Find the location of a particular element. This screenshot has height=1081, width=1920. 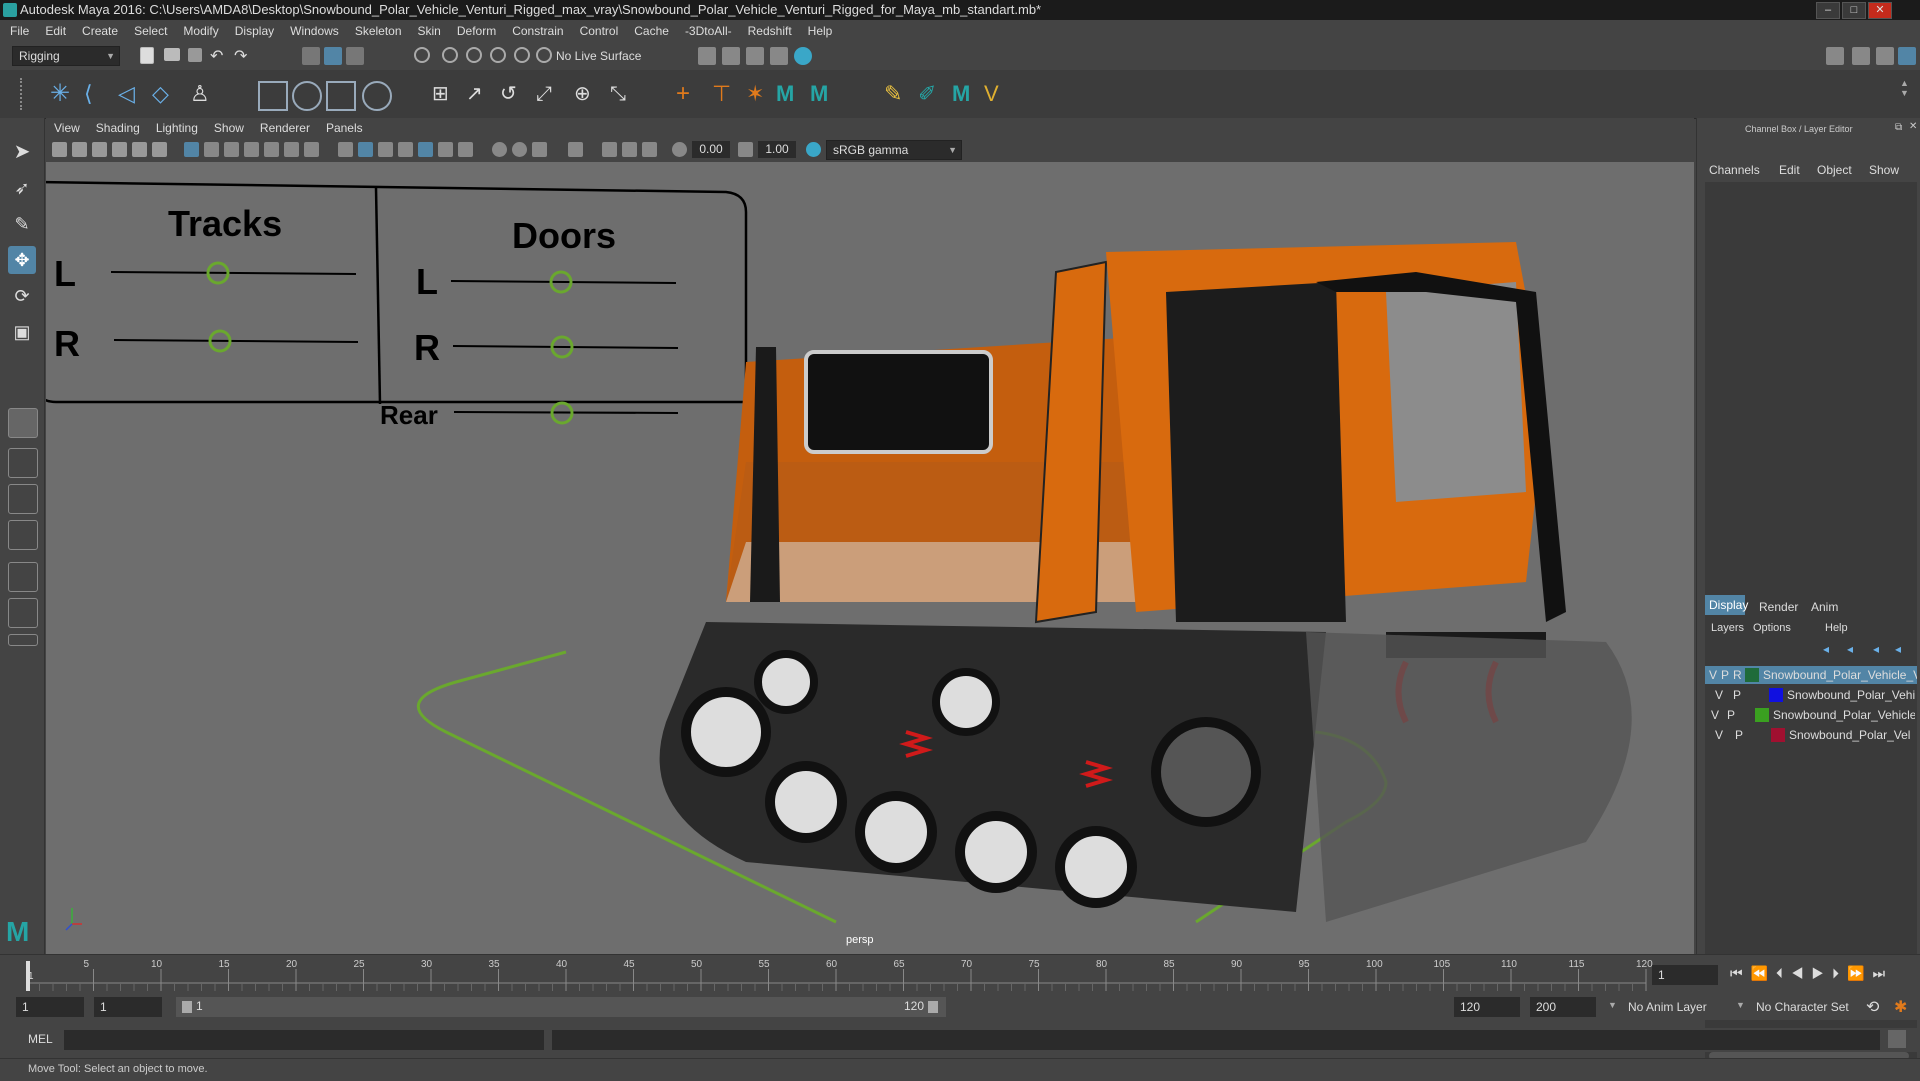

playback-end-field: 120 is located at coordinates (1487, 1007).